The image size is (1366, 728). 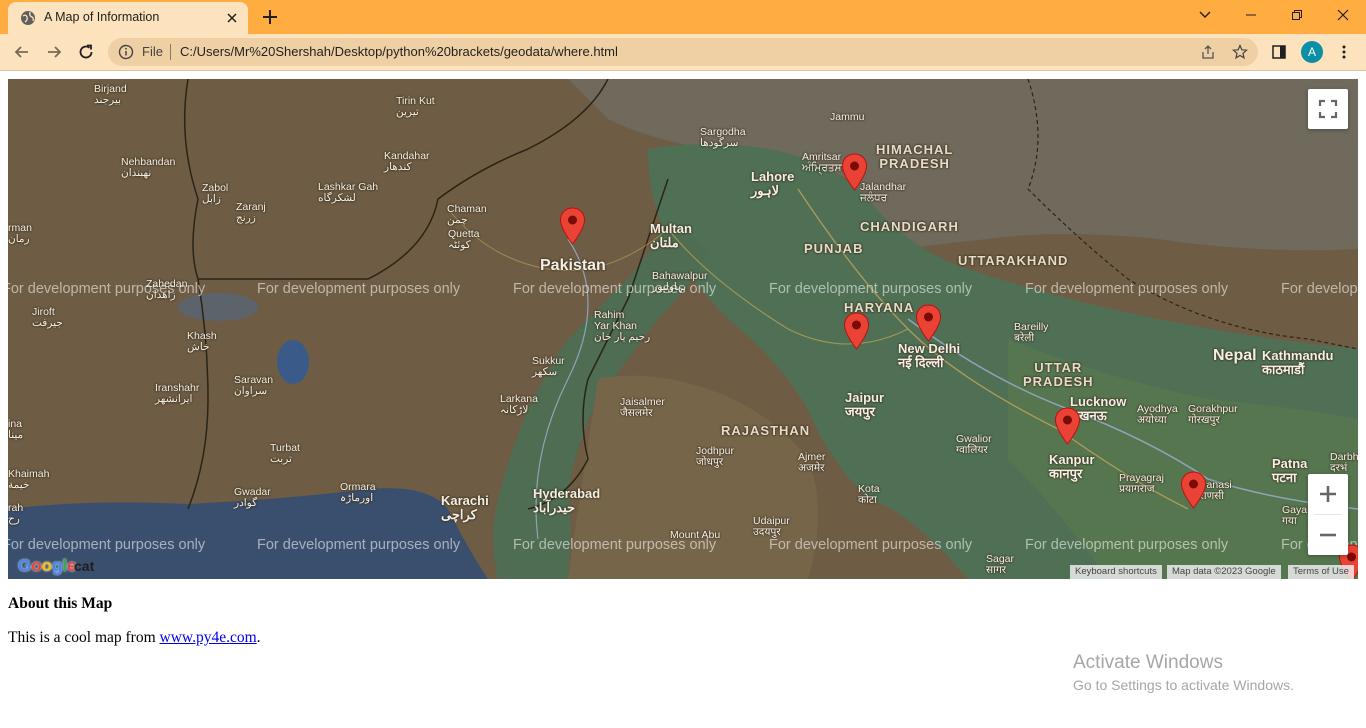 What do you see at coordinates (909, 226) in the screenshot?
I see `place-chandigarh: CHANDIGARH` at bounding box center [909, 226].